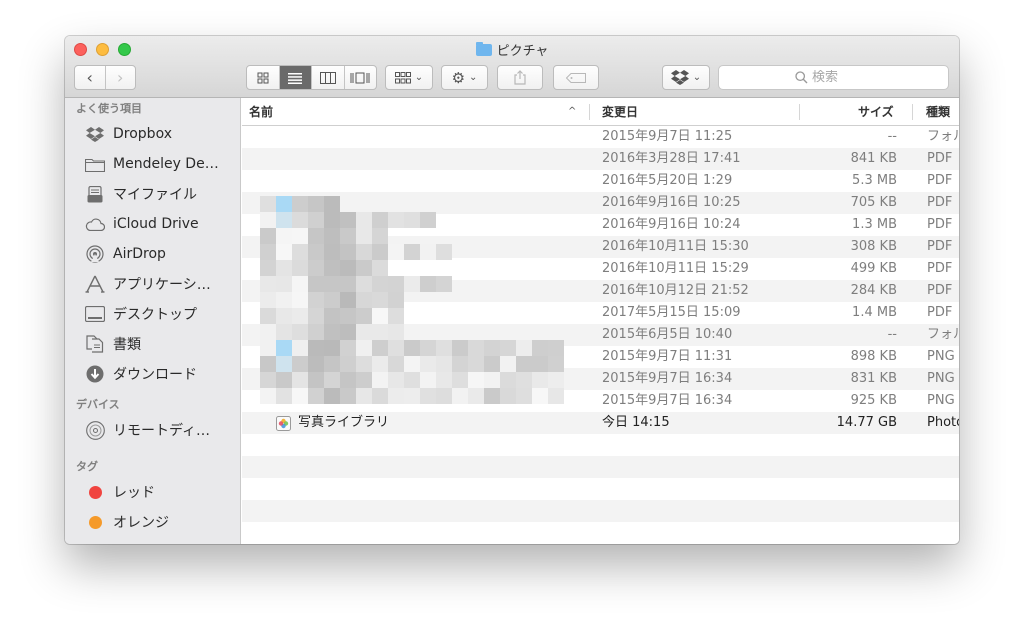 This screenshot has height=637, width=1024. What do you see at coordinates (152, 492) in the screenshot?
I see `sidebar-item-tag-red: レッド` at bounding box center [152, 492].